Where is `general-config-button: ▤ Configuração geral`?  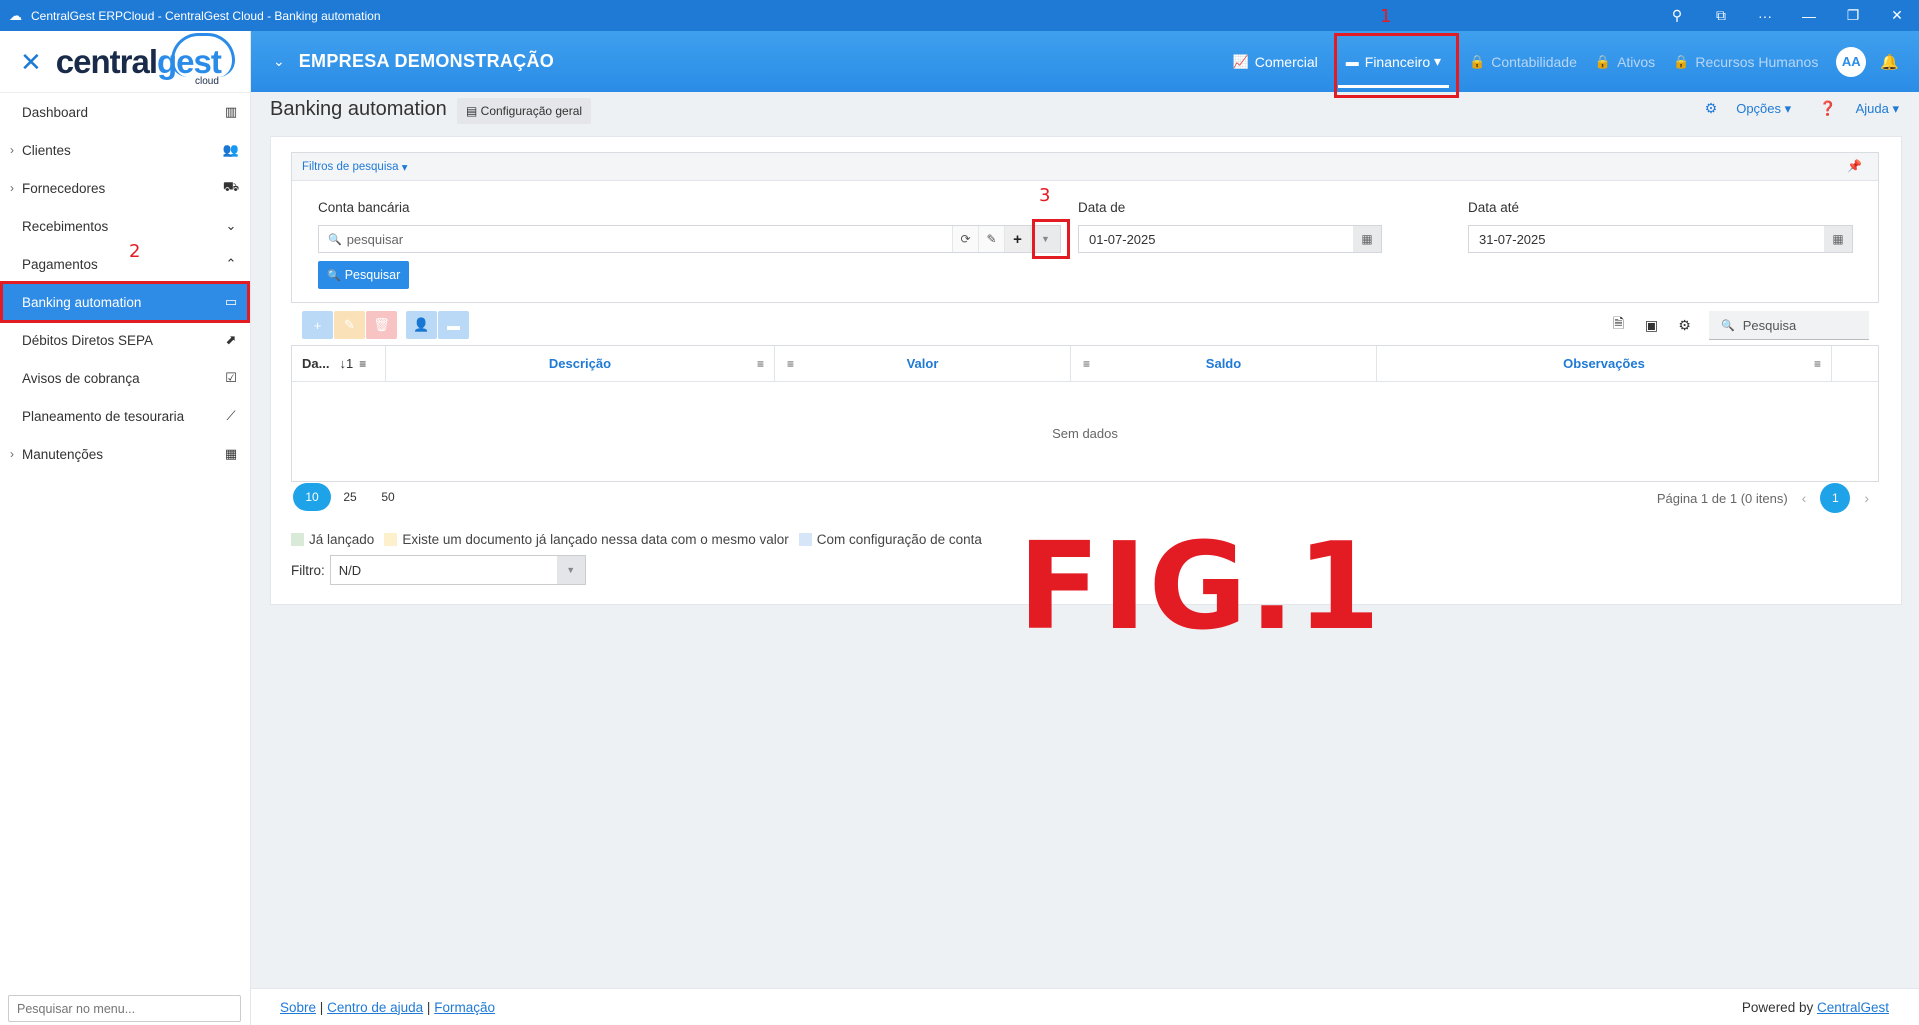
general-config-button: ▤ Configuração geral is located at coordinates (524, 111).